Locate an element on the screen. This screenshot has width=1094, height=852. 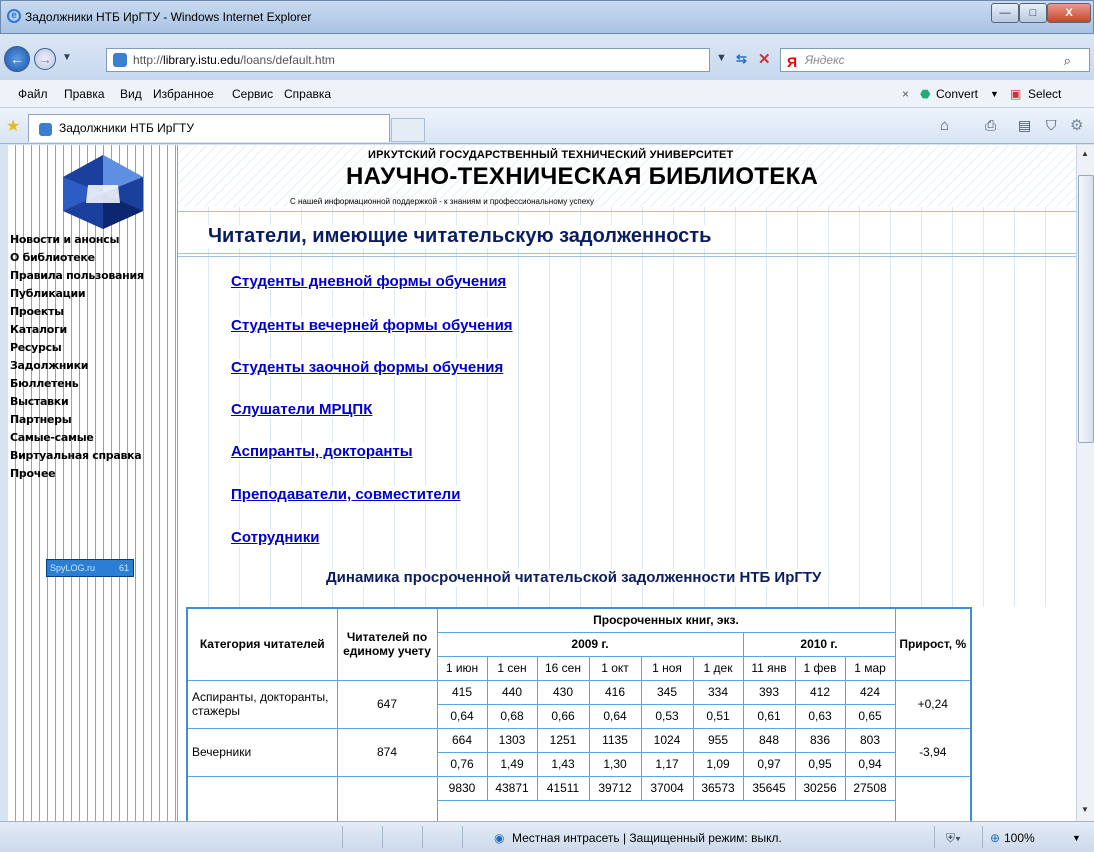
close-button: X is located at coordinates (1069, 13).